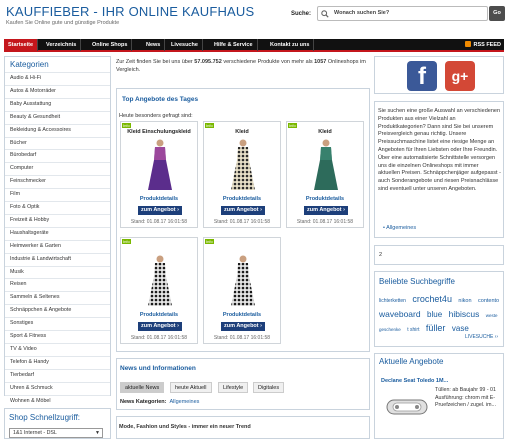 The image size is (508, 439). What do you see at coordinates (56, 433) in the screenshot?
I see `shop-select: 1&1 Internet - DSL ▼` at bounding box center [56, 433].